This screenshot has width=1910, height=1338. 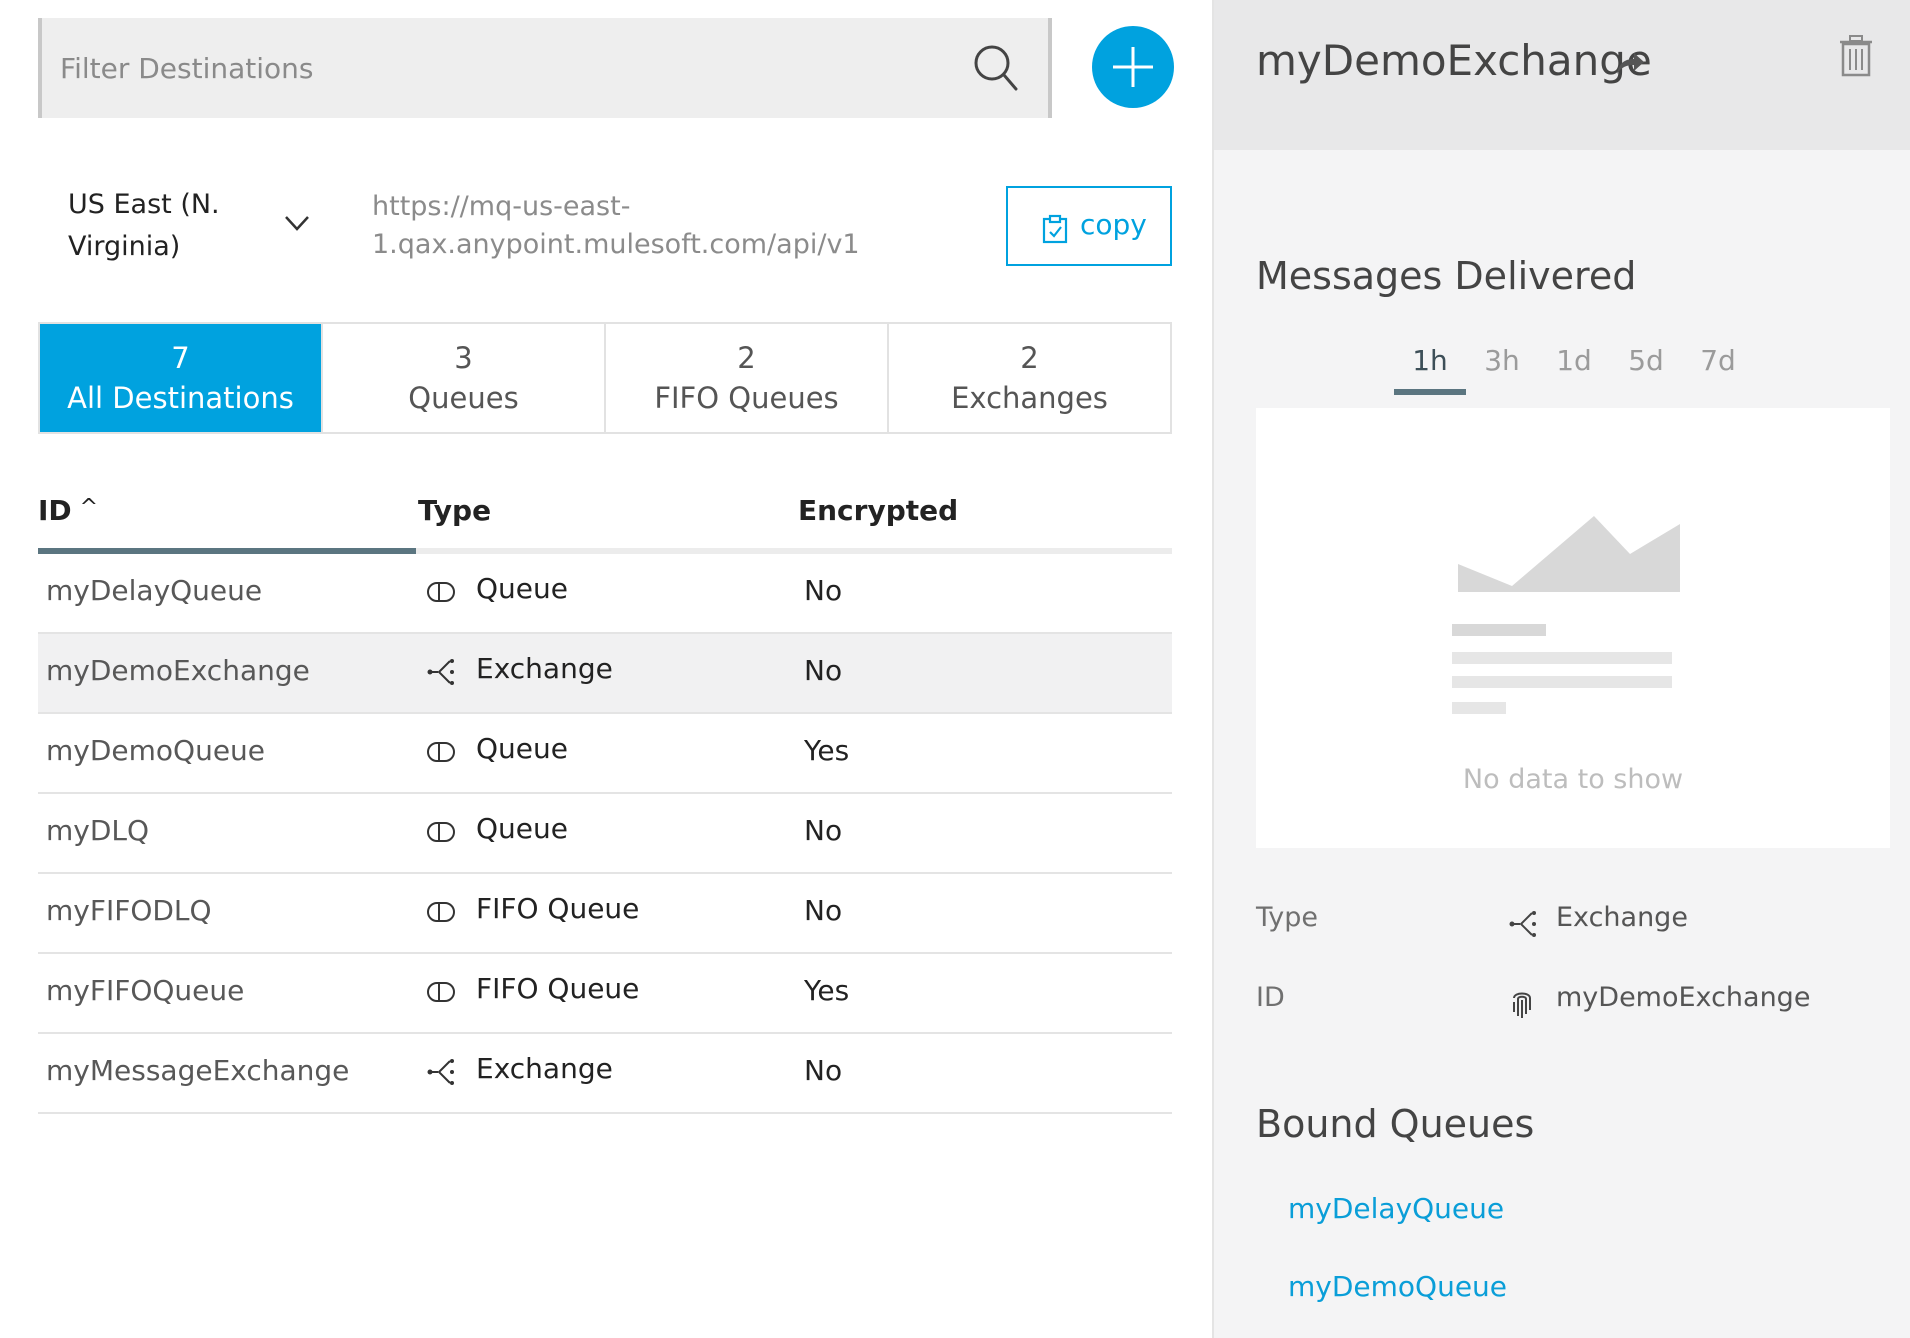 What do you see at coordinates (1430, 369) in the screenshot?
I see `range-tab-1h: 1h` at bounding box center [1430, 369].